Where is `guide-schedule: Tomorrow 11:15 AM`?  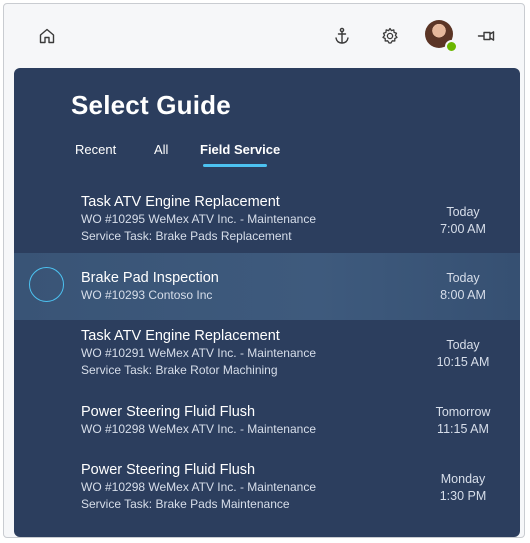 guide-schedule: Tomorrow 11:15 AM is located at coordinates (463, 421).